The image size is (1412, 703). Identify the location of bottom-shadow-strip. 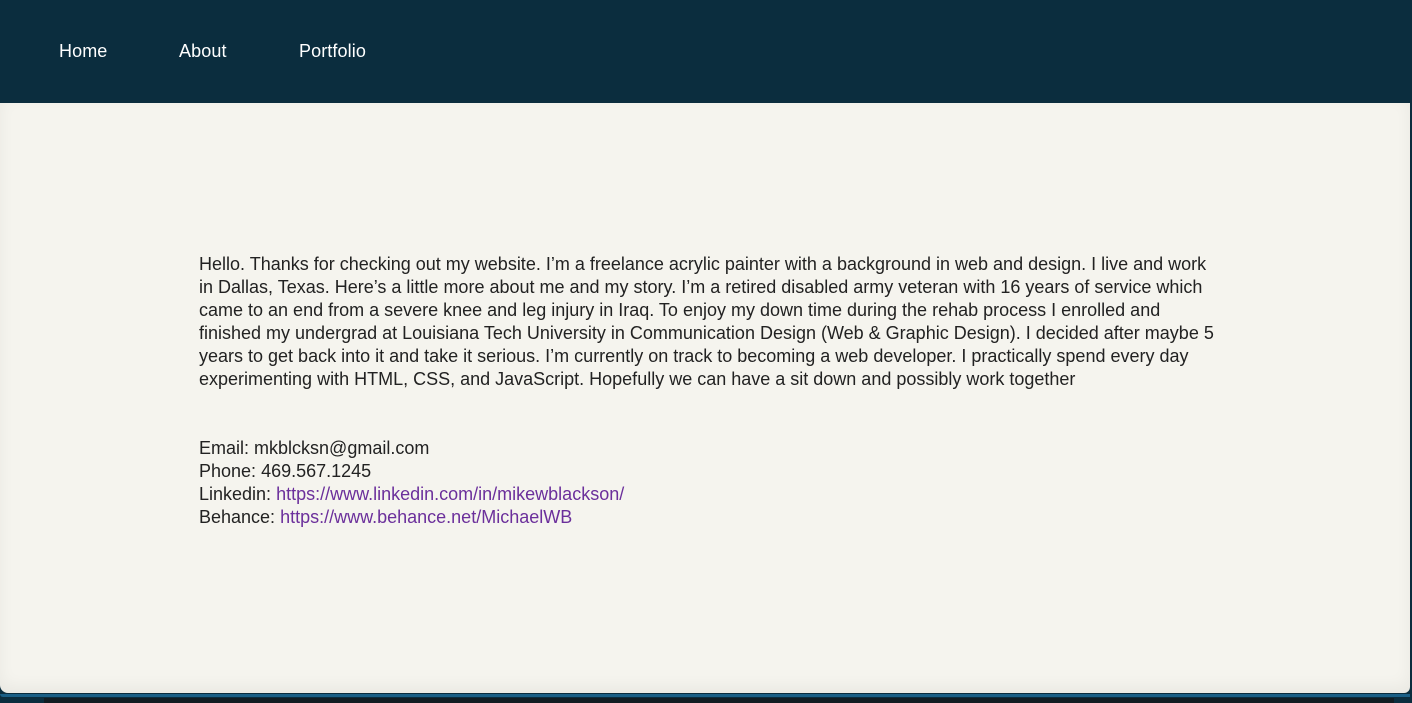
(719, 700).